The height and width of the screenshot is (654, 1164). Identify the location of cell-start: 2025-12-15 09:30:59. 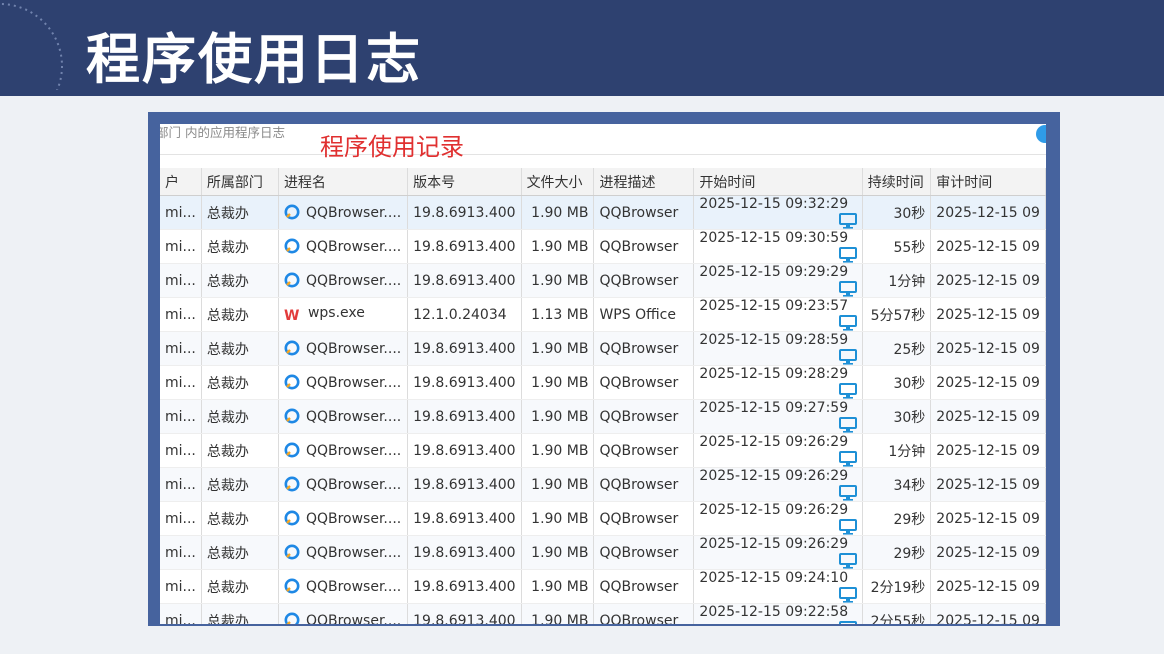
(778, 246).